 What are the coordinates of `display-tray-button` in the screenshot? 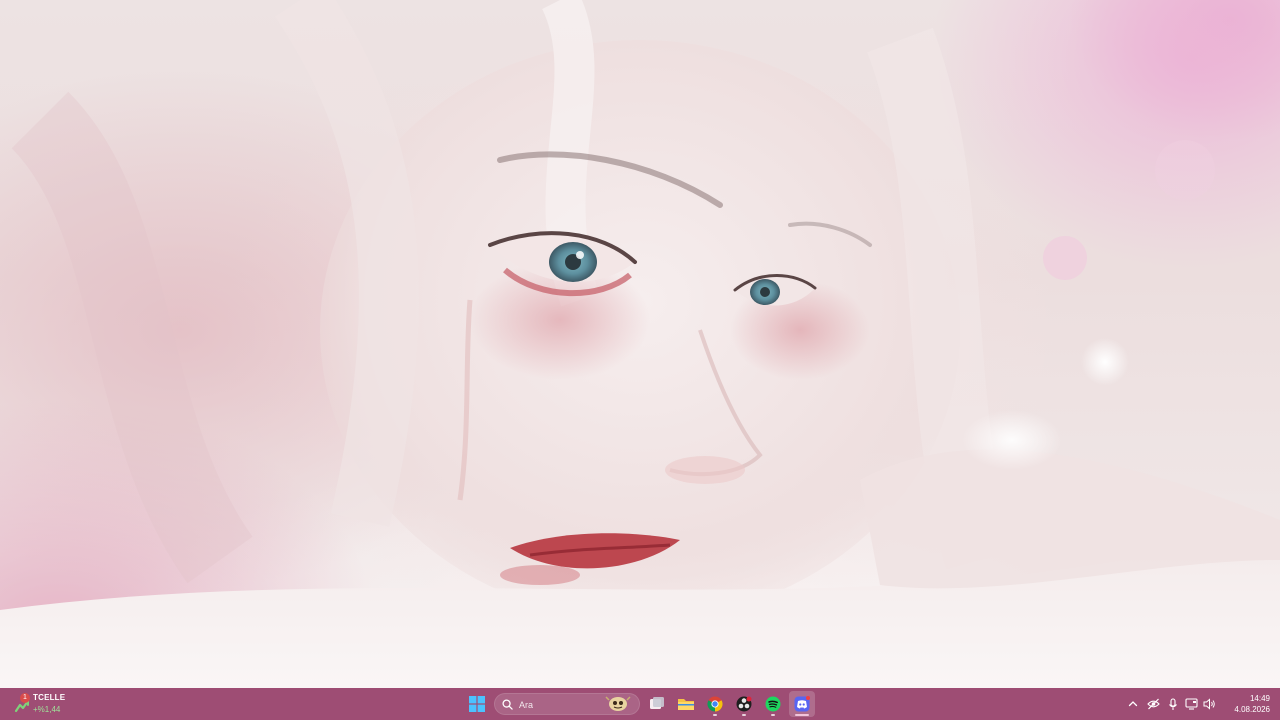 It's located at (1191, 704).